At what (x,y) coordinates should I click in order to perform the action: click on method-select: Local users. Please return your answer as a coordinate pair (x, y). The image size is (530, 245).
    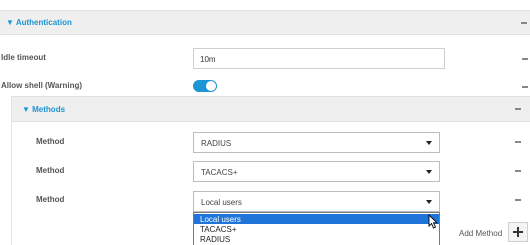
    Looking at the image, I should click on (316, 201).